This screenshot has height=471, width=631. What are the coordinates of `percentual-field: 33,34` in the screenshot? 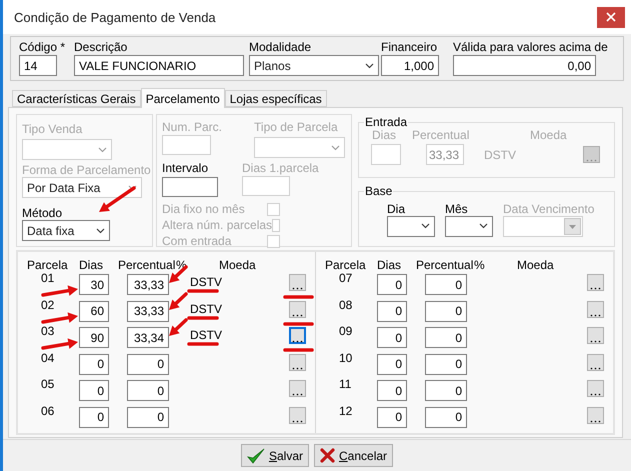 It's located at (148, 337).